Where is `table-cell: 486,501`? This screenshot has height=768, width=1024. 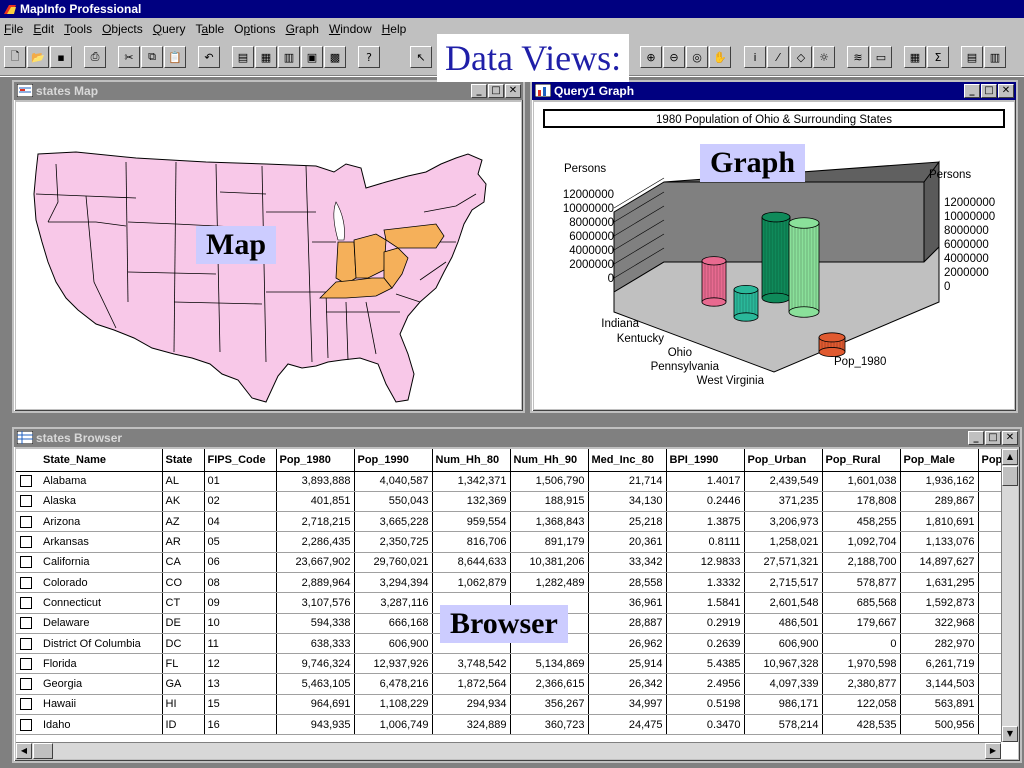 table-cell: 486,501 is located at coordinates (783, 623).